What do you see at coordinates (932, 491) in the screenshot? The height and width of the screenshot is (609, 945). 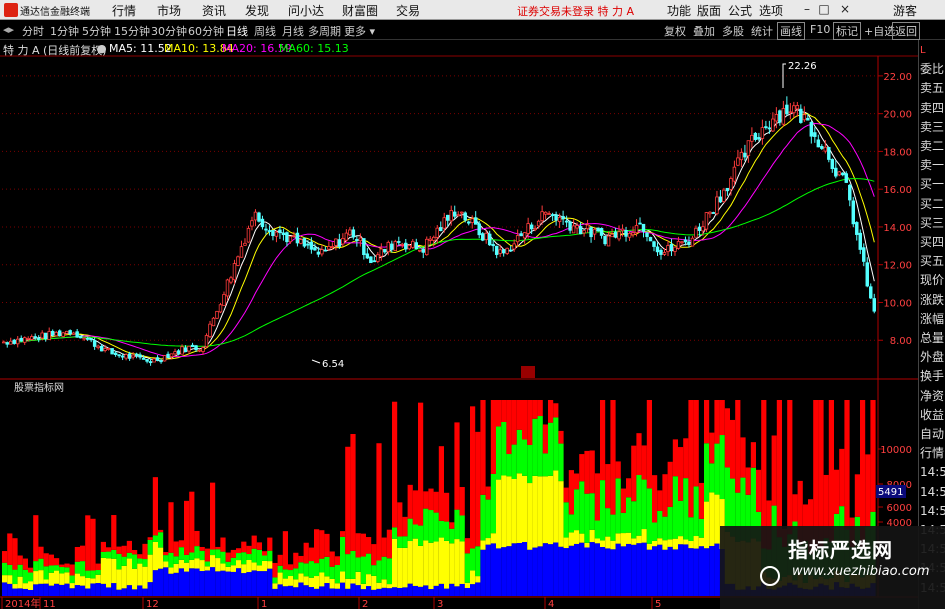 I see `quote-panel-item: 14:50` at bounding box center [932, 491].